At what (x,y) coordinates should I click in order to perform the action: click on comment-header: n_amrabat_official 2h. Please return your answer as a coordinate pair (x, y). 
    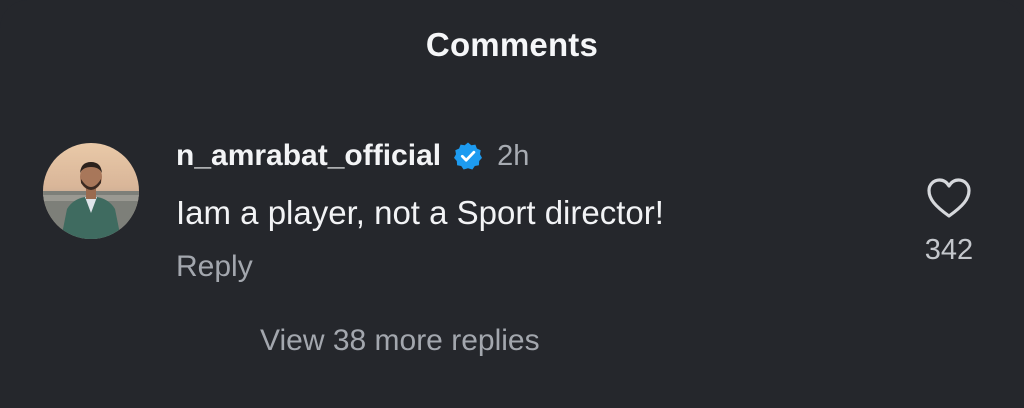
    Looking at the image, I should click on (352, 156).